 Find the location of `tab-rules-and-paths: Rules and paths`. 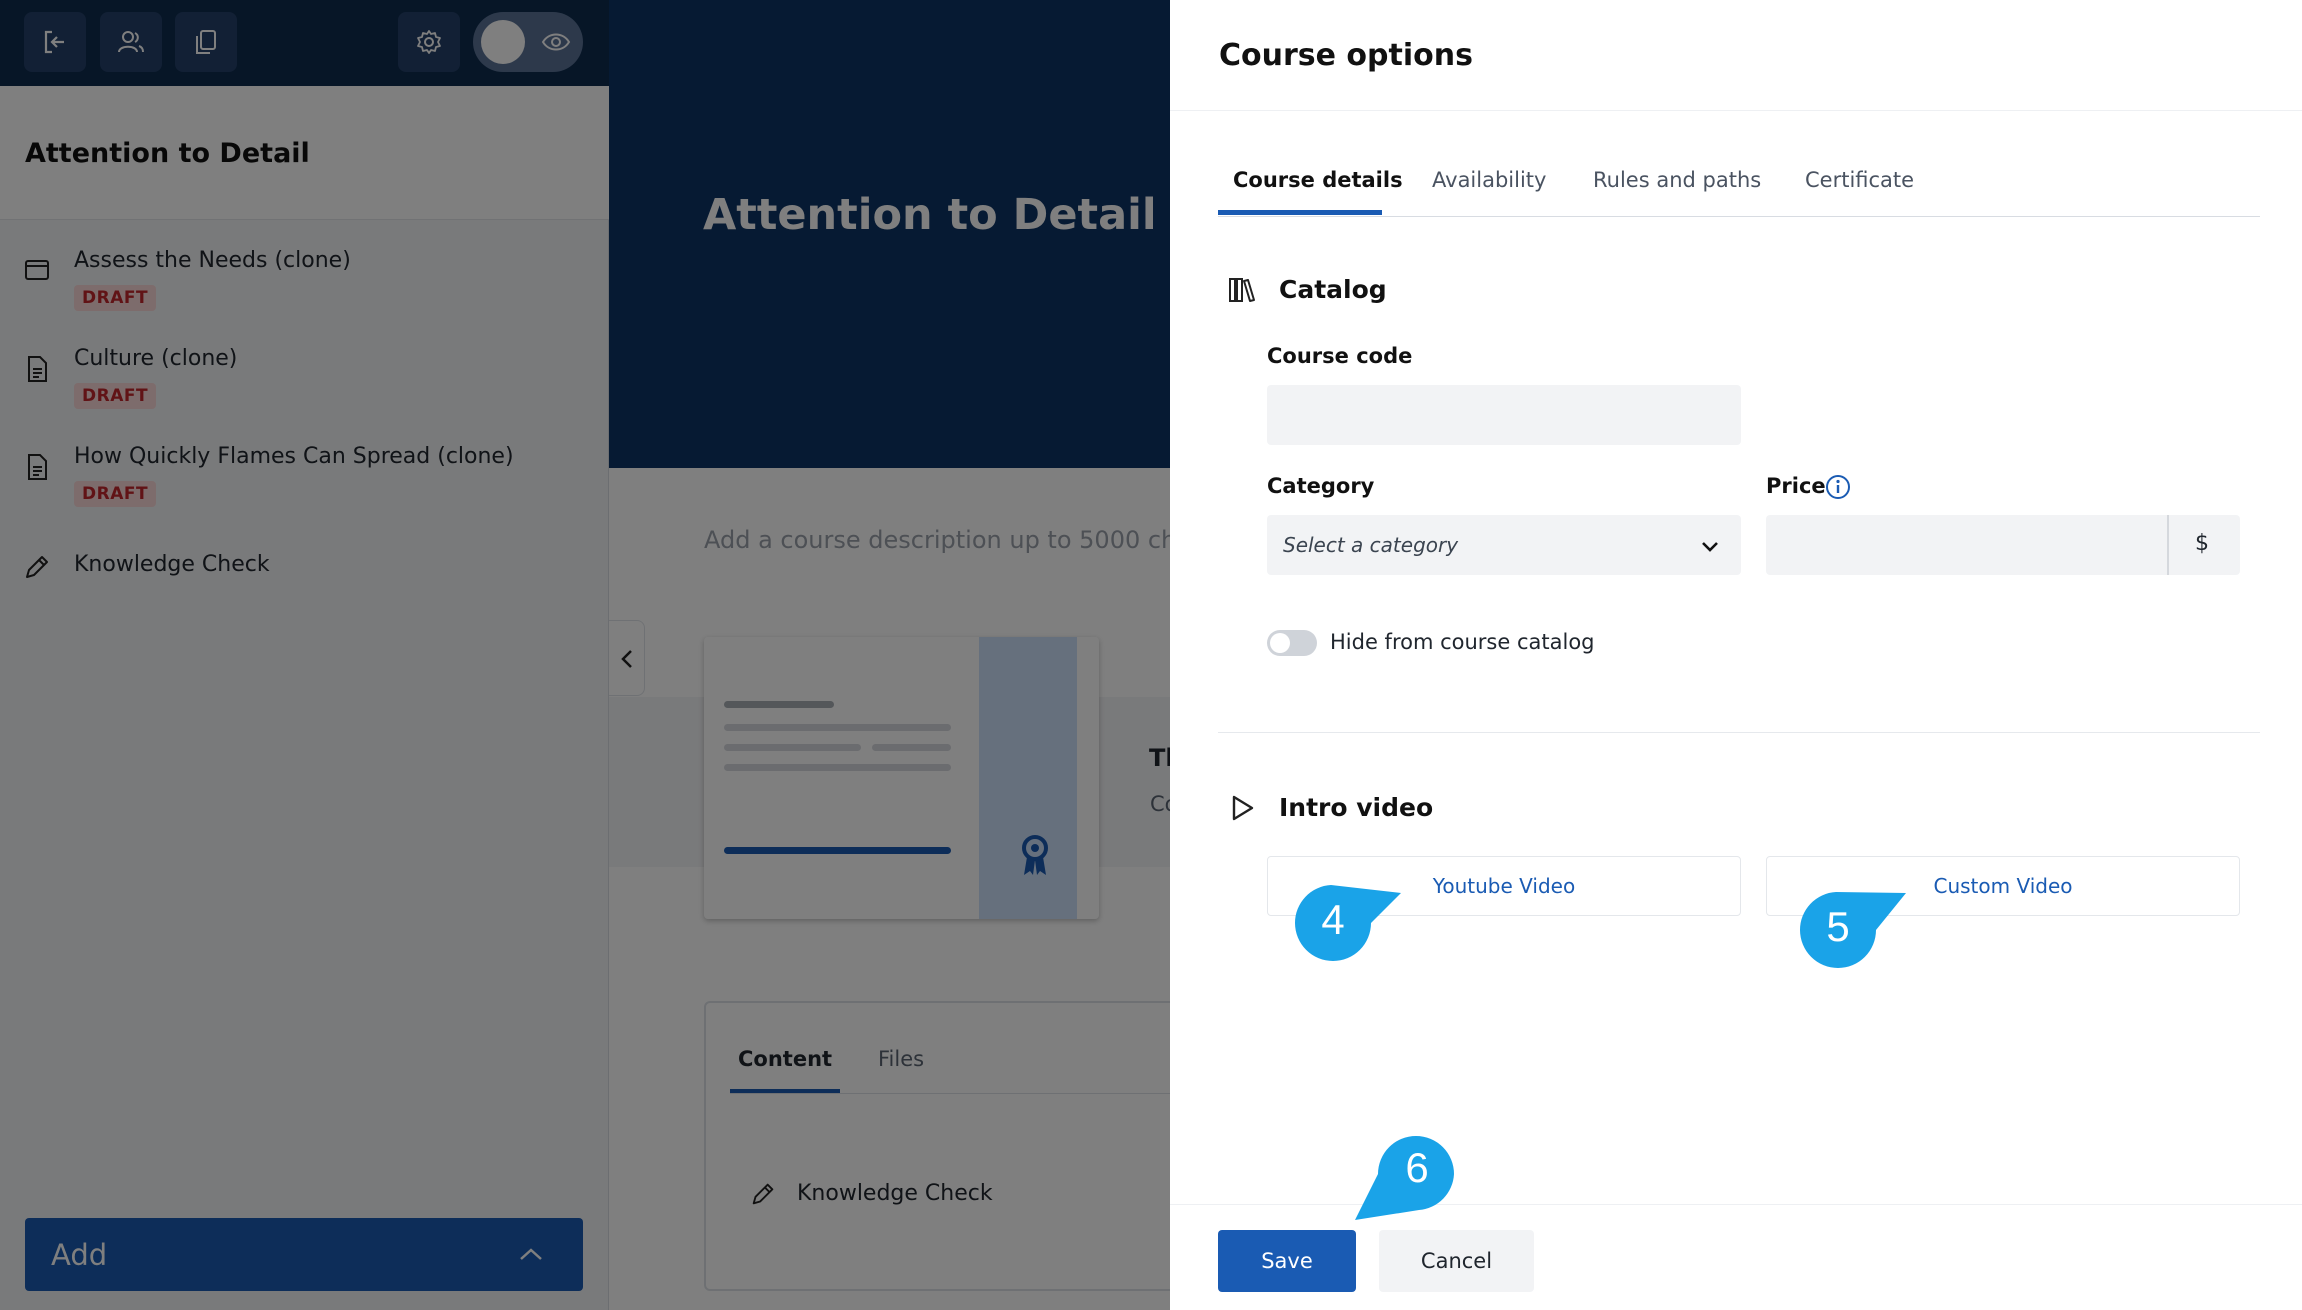

tab-rules-and-paths: Rules and paths is located at coordinates (1677, 180).